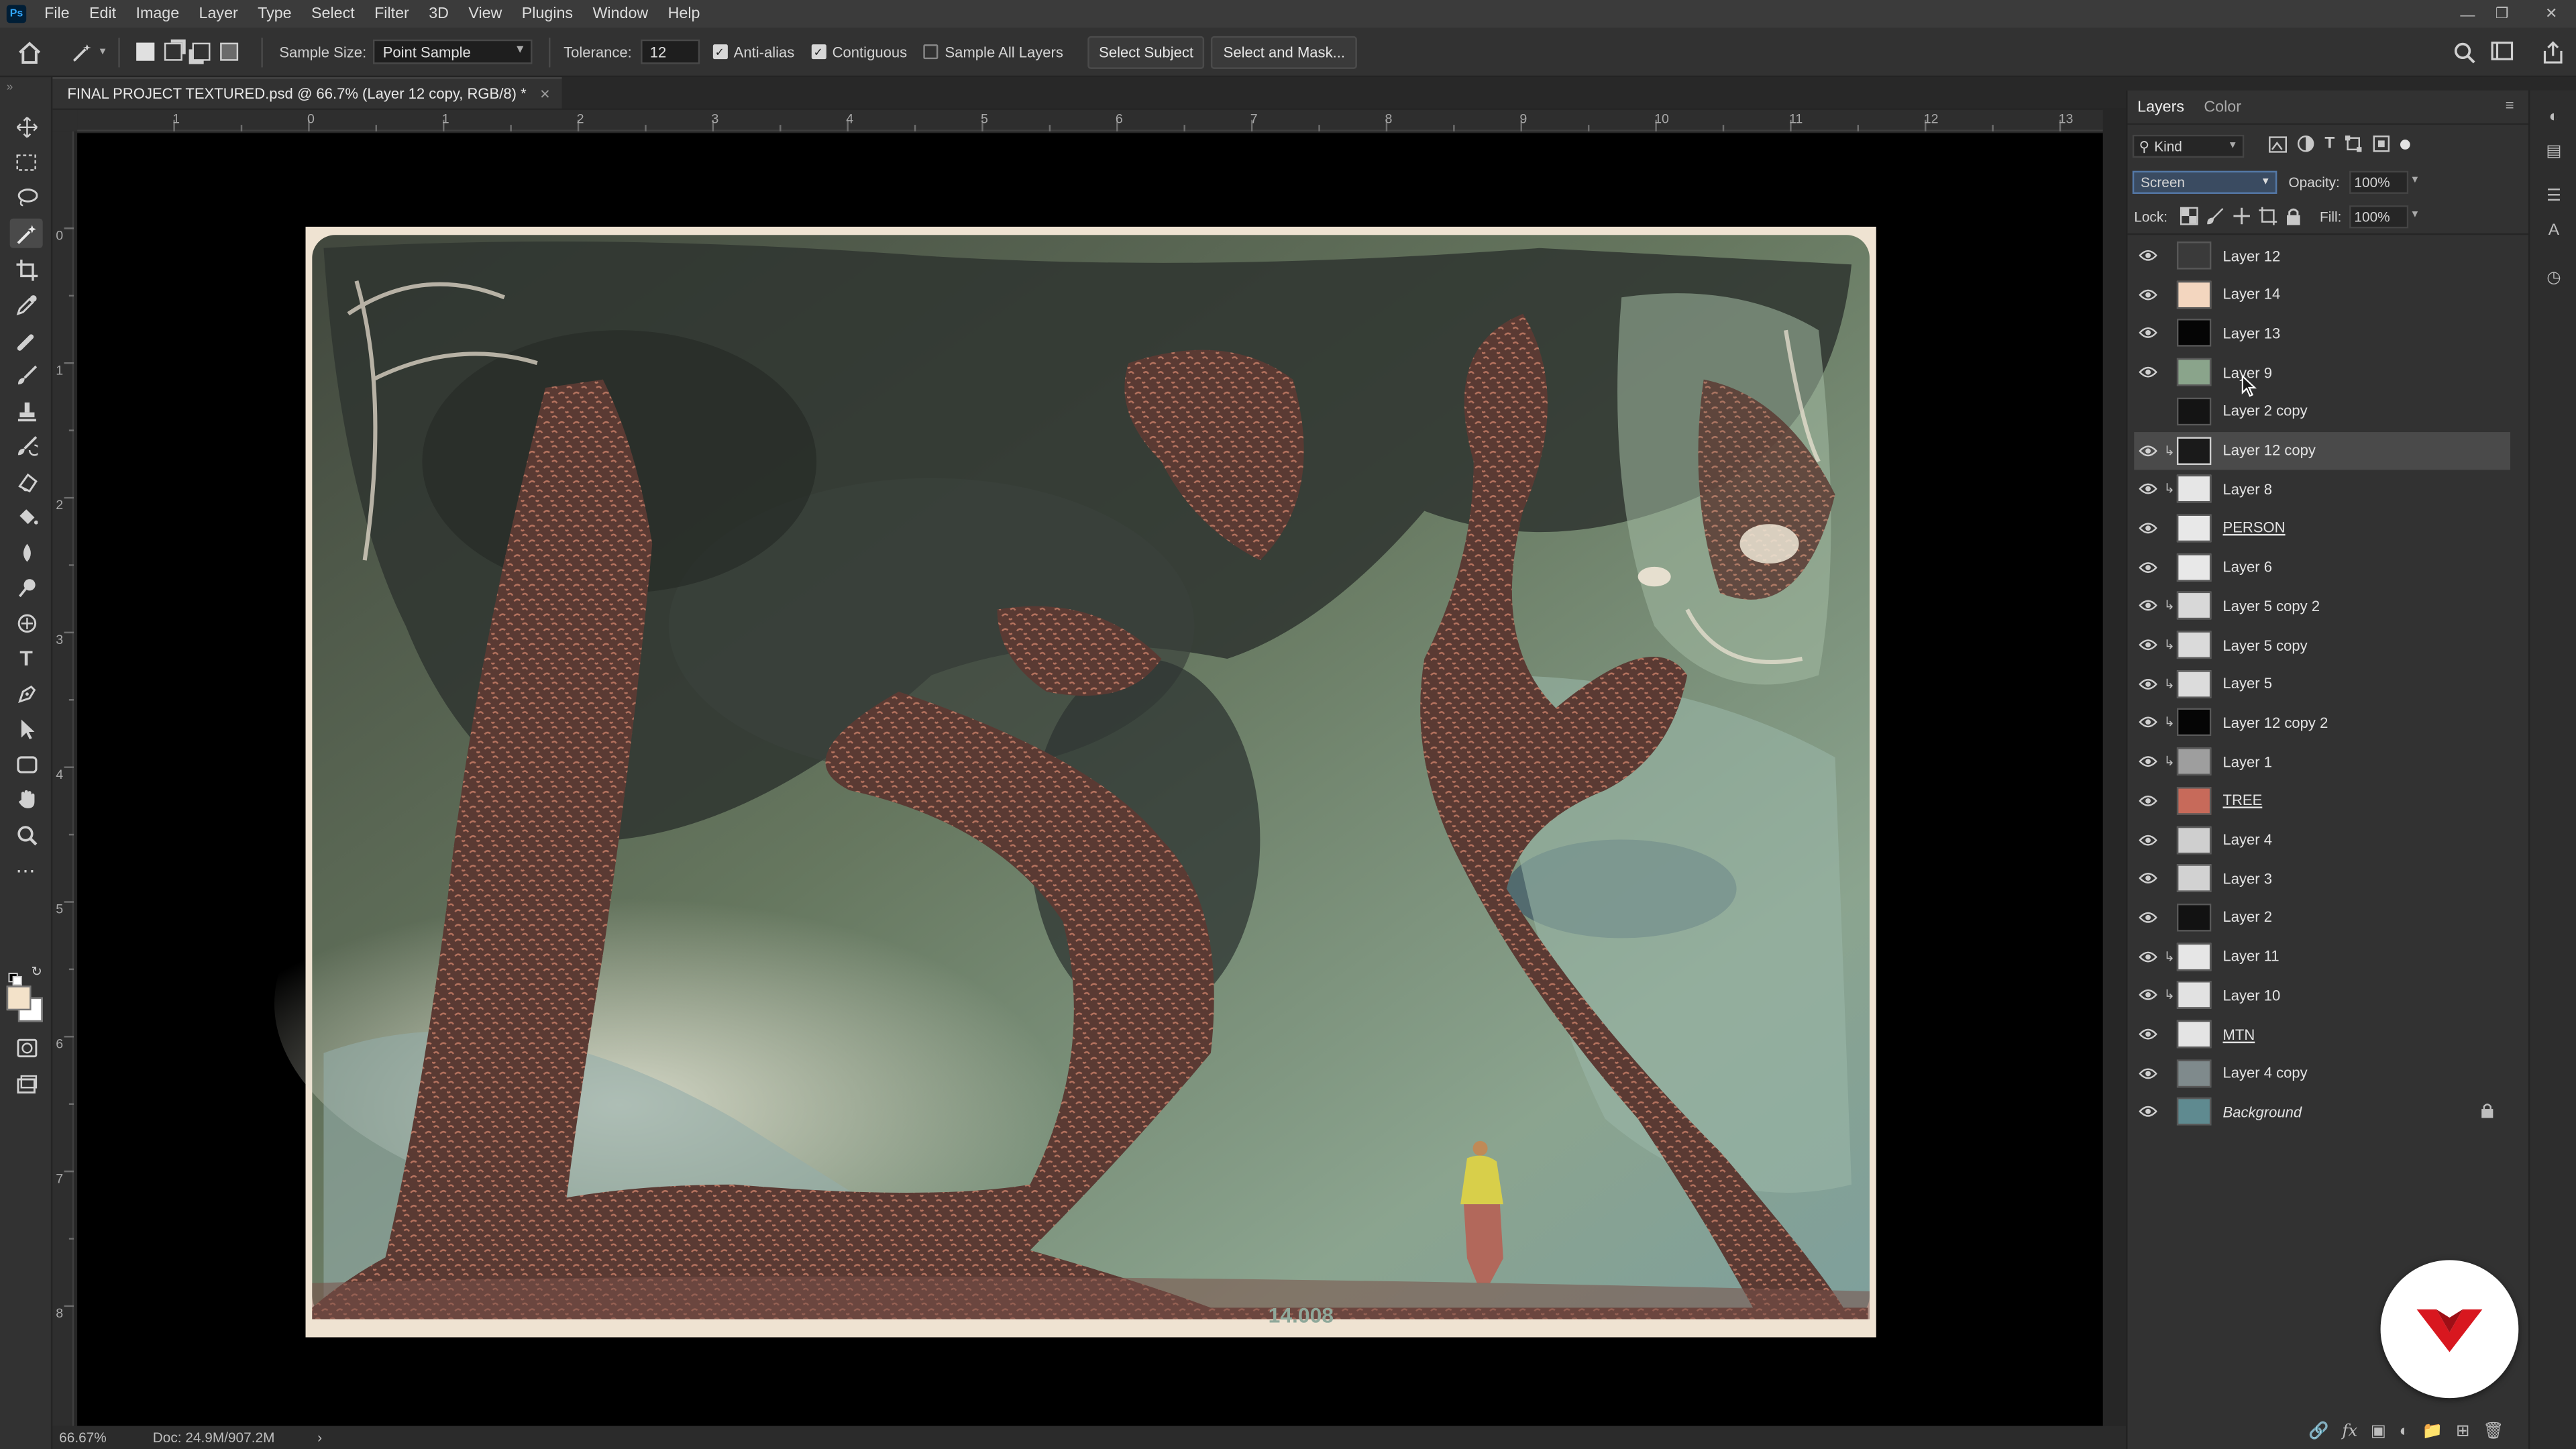  Describe the element at coordinates (2306, 144) in the screenshot. I see `adjustment-filter-icon` at that location.